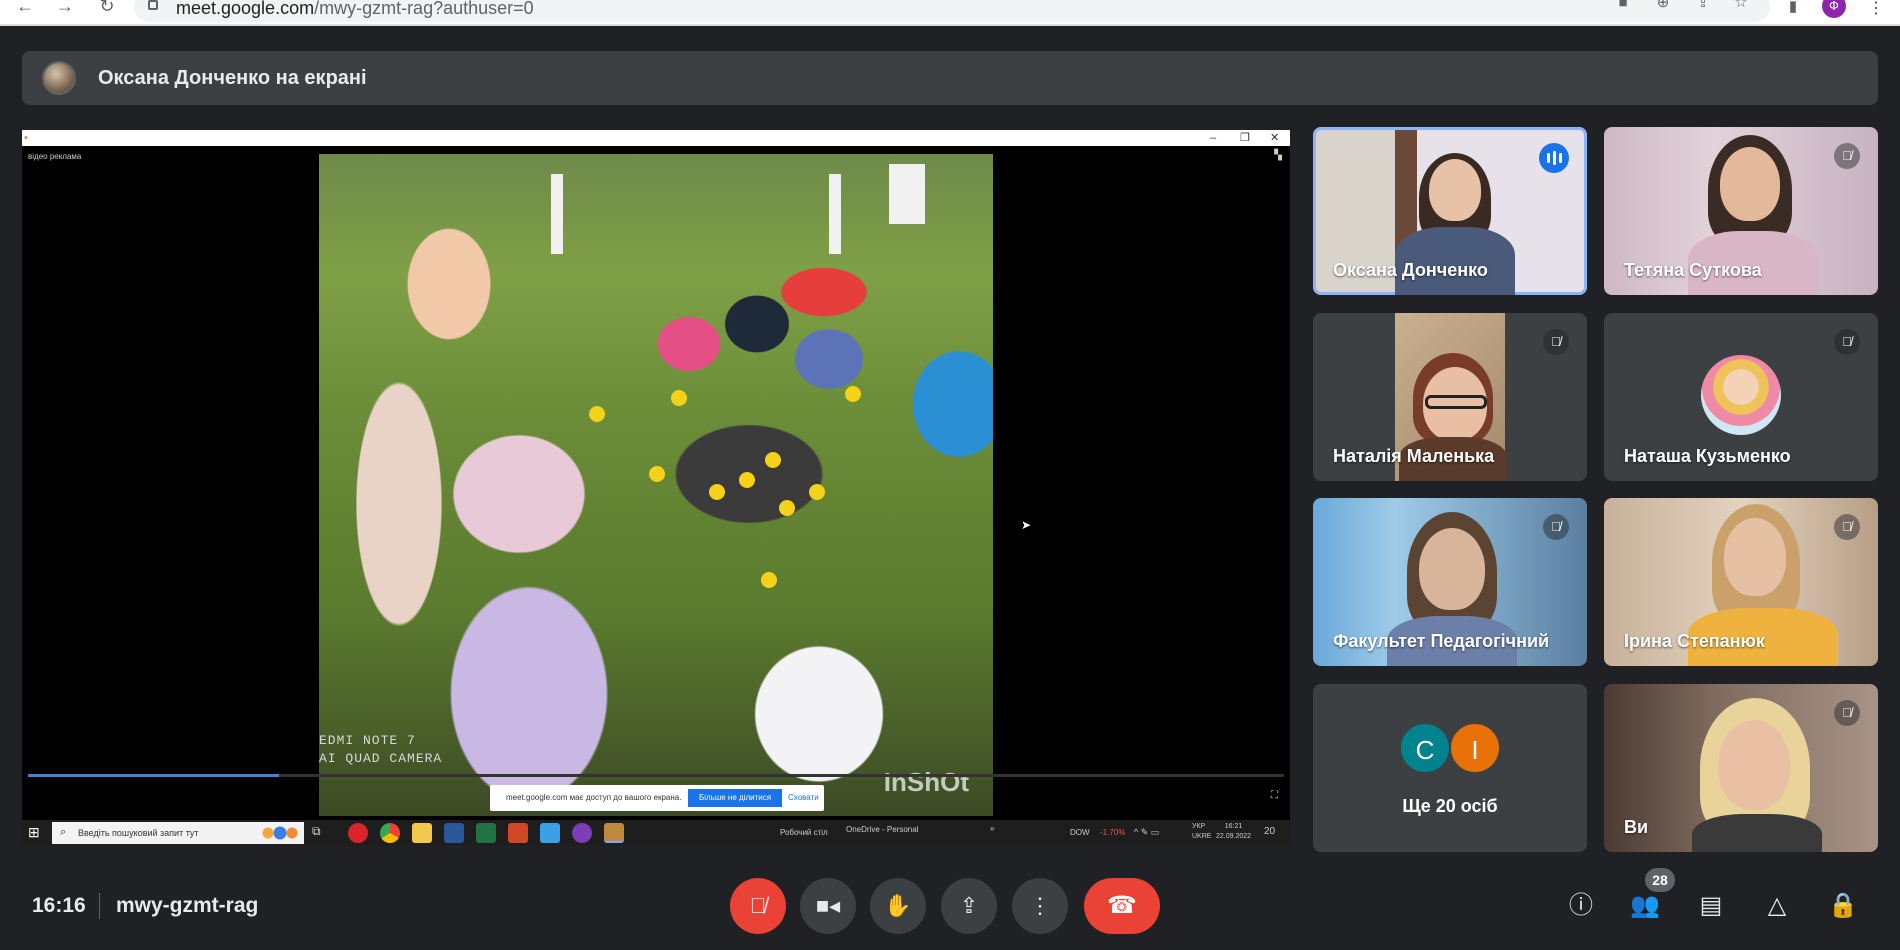 This screenshot has width=1900, height=950. What do you see at coordinates (969, 906) in the screenshot?
I see `present-screen-button: ⇪` at bounding box center [969, 906].